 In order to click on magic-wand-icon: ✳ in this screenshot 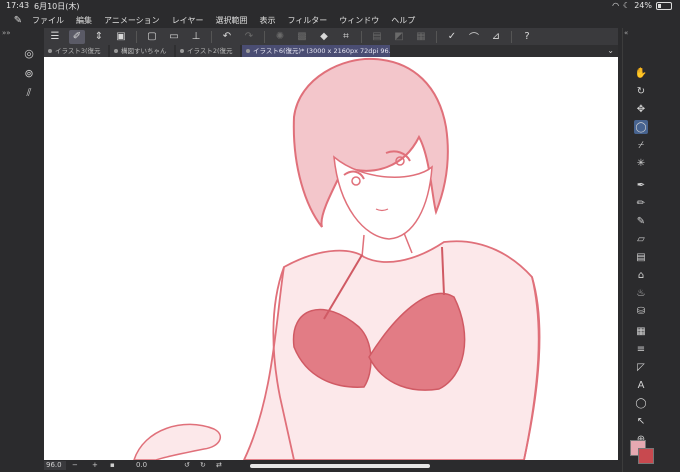, I will do `click(641, 163)`.